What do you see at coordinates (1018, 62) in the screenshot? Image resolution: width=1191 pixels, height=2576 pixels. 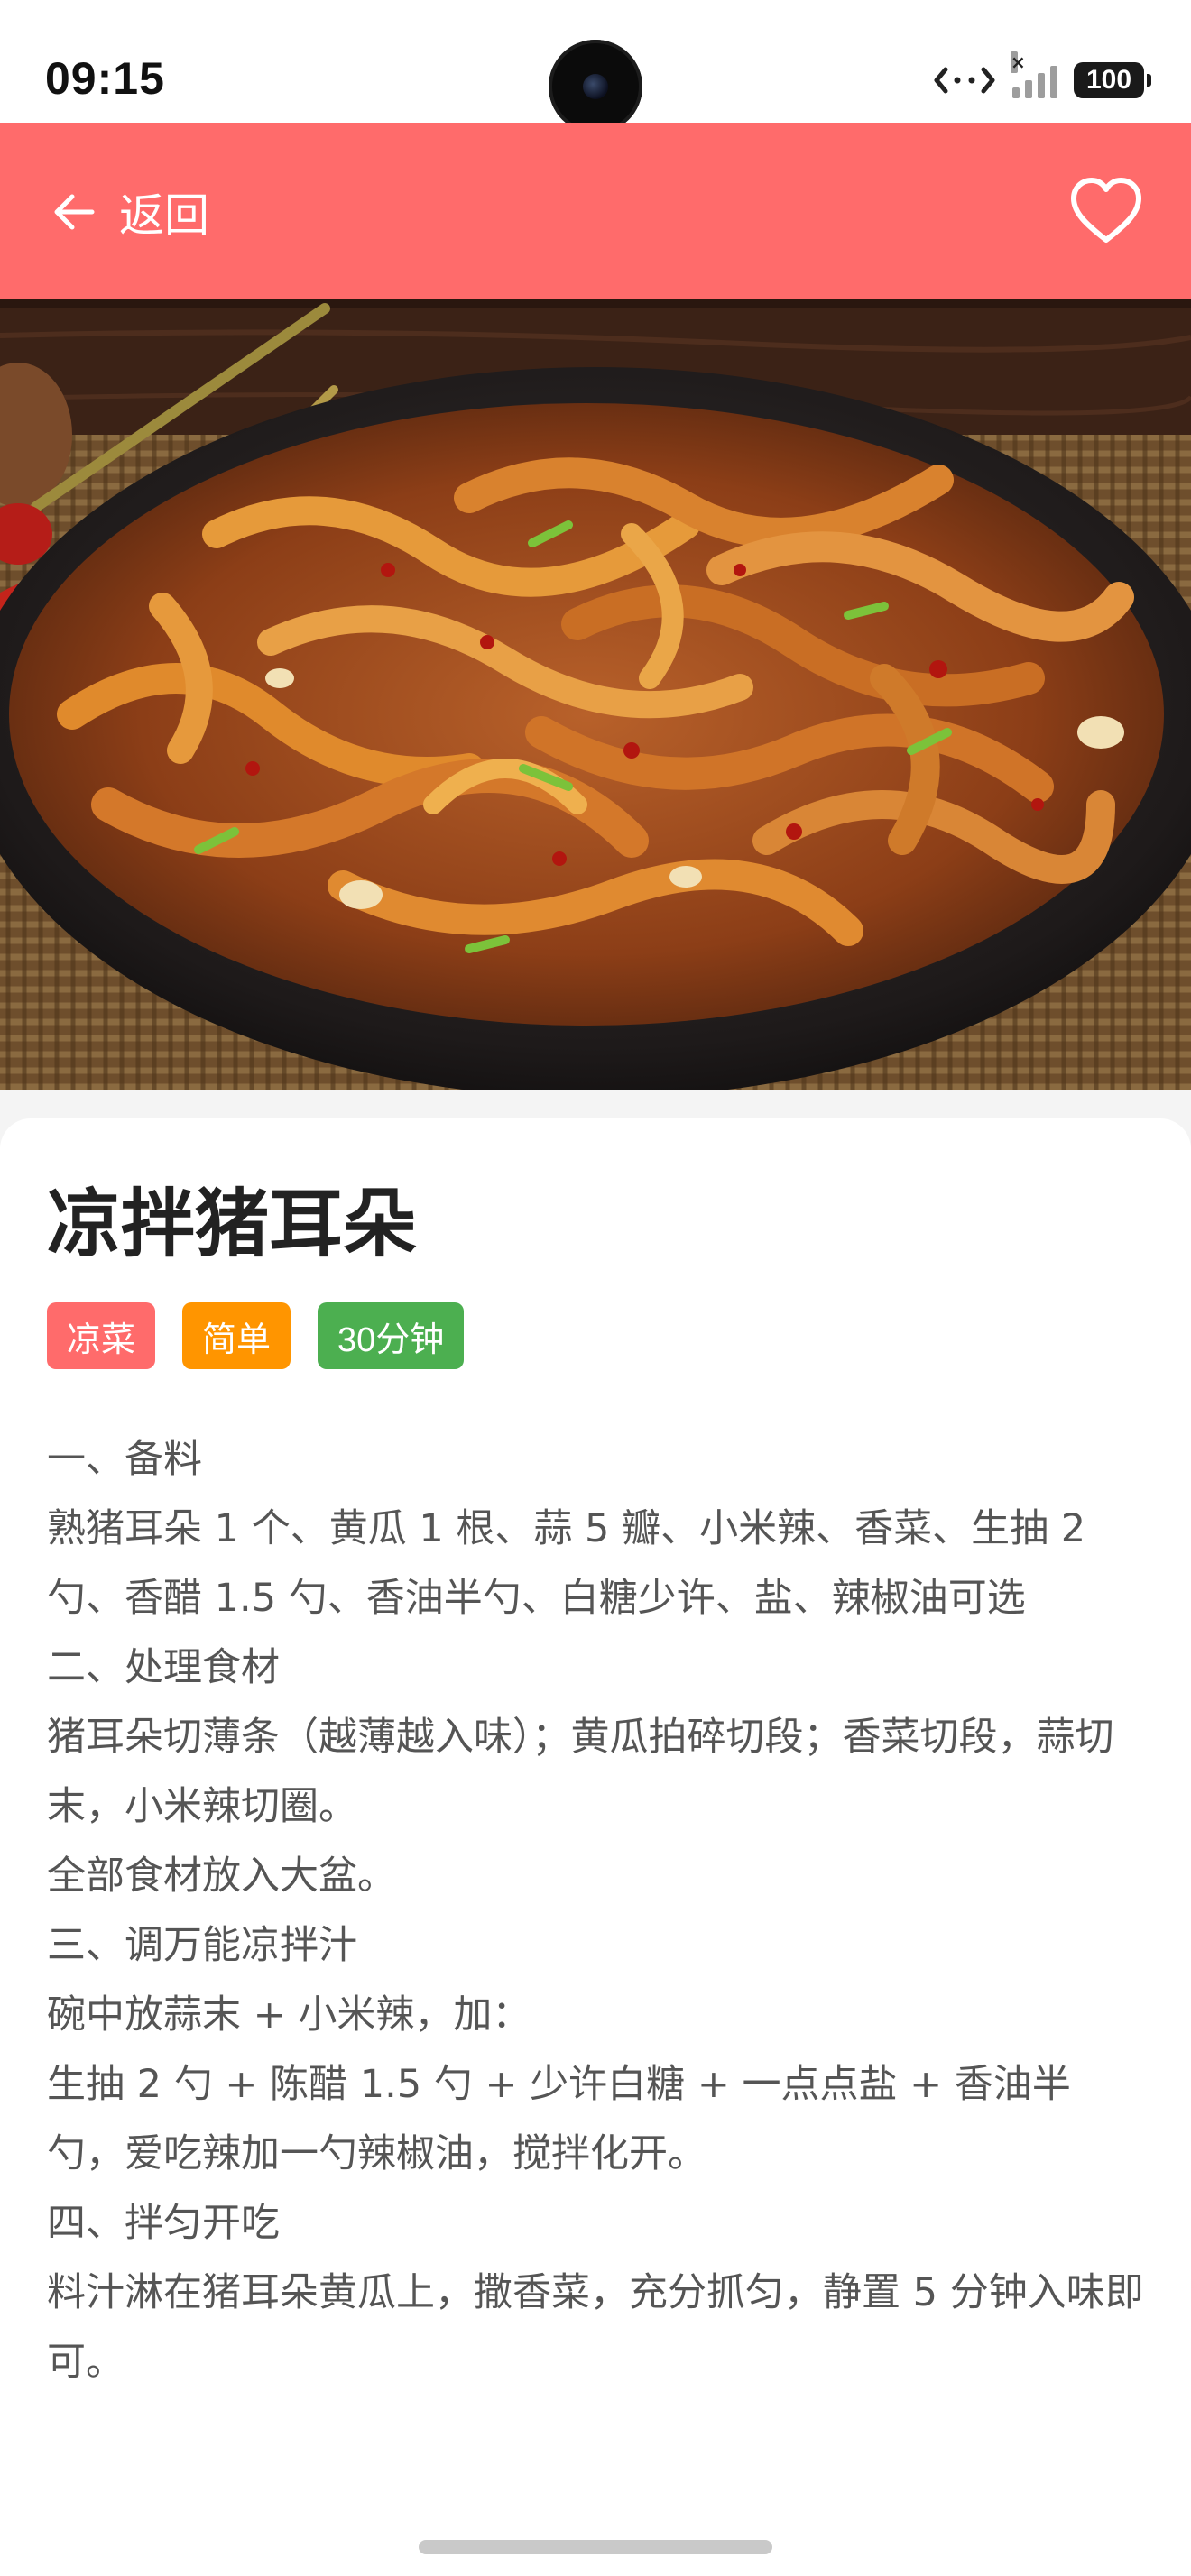 I see `no-service-x-icon: ×` at bounding box center [1018, 62].